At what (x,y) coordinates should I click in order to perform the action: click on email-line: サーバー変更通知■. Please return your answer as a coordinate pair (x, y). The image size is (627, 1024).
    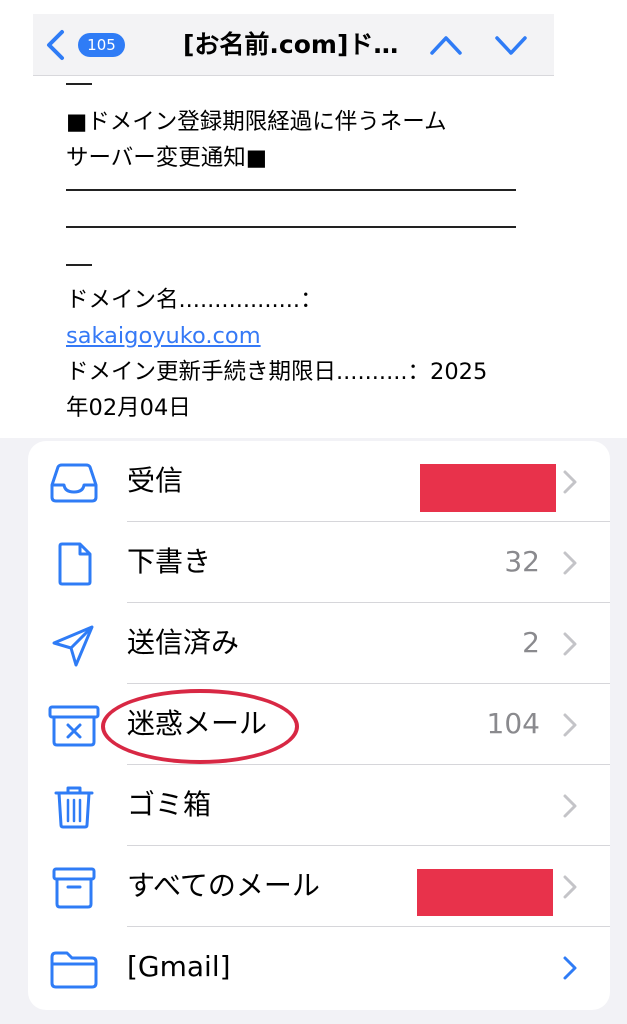
    Looking at the image, I should click on (167, 158).